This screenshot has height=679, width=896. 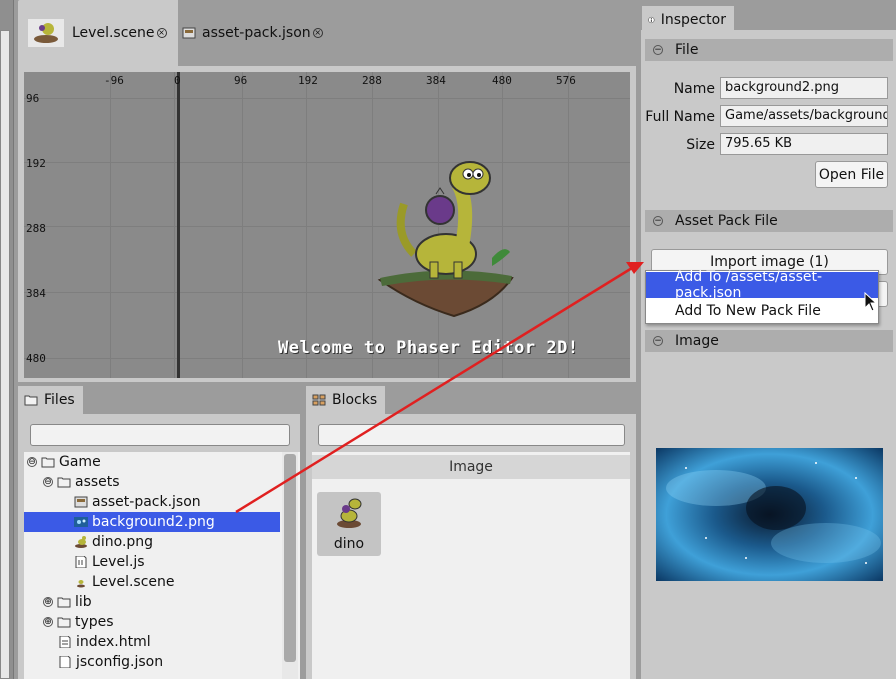 I want to click on tree-item-label: Game, so click(x=80, y=462).